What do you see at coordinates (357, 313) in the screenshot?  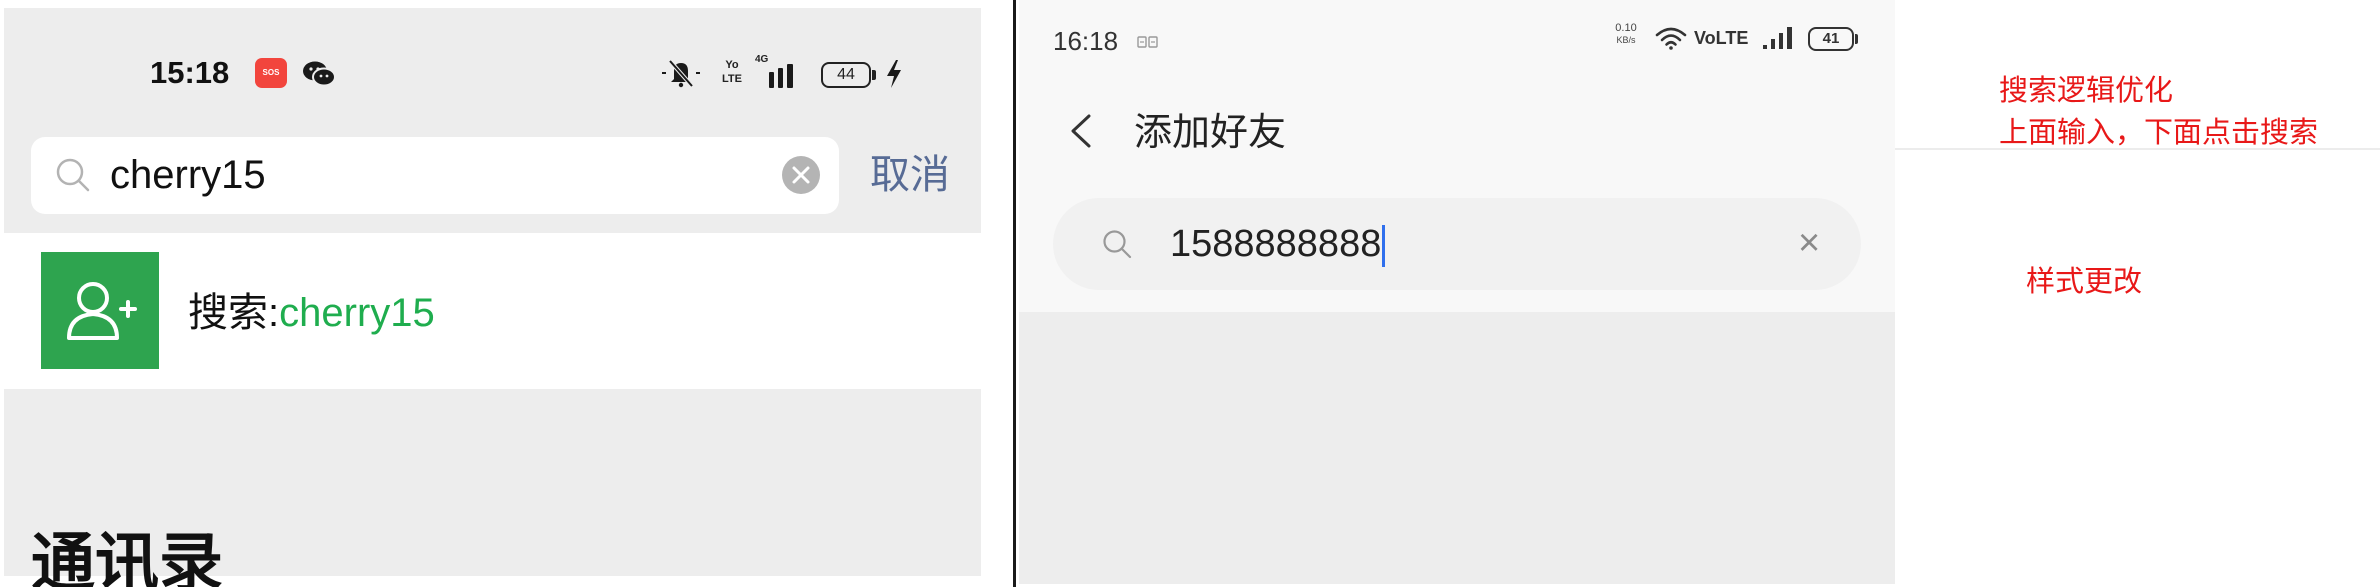 I see `result-keyword: cherry15` at bounding box center [357, 313].